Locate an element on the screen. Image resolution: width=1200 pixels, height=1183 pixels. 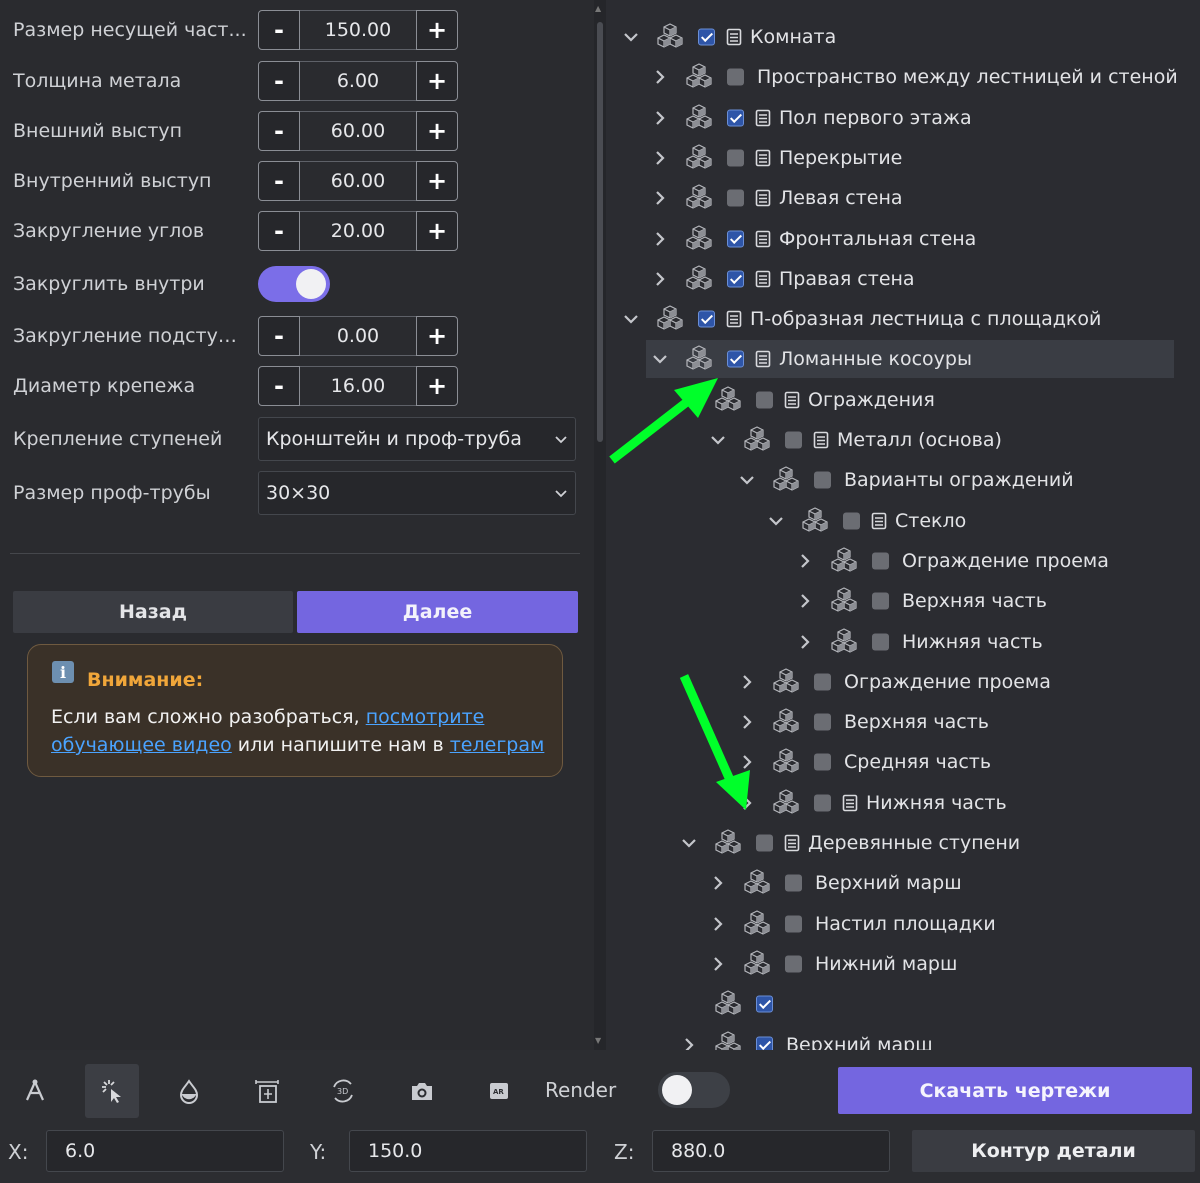
param-toggle is located at coordinates (294, 284).